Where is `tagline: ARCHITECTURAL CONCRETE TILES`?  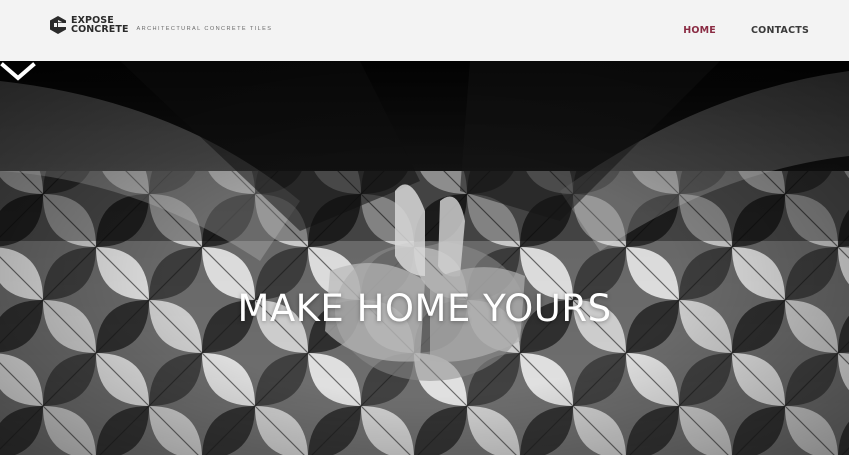 tagline: ARCHITECTURAL CONCRETE TILES is located at coordinates (204, 29).